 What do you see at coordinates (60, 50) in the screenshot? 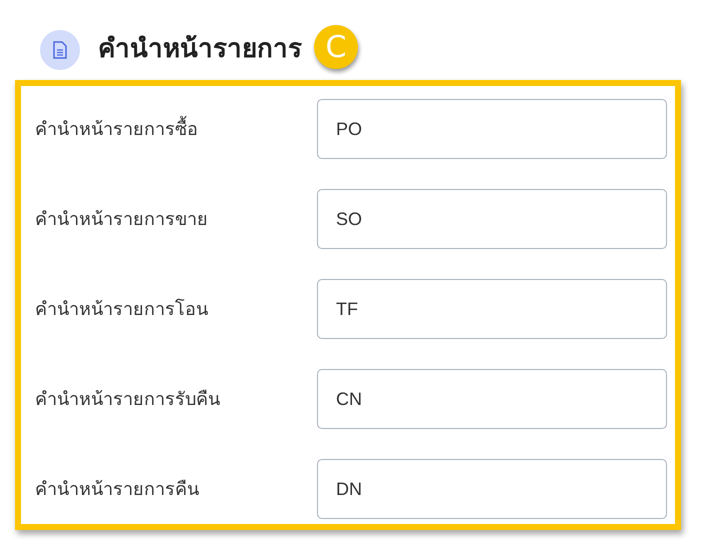
I see `document-icon` at bounding box center [60, 50].